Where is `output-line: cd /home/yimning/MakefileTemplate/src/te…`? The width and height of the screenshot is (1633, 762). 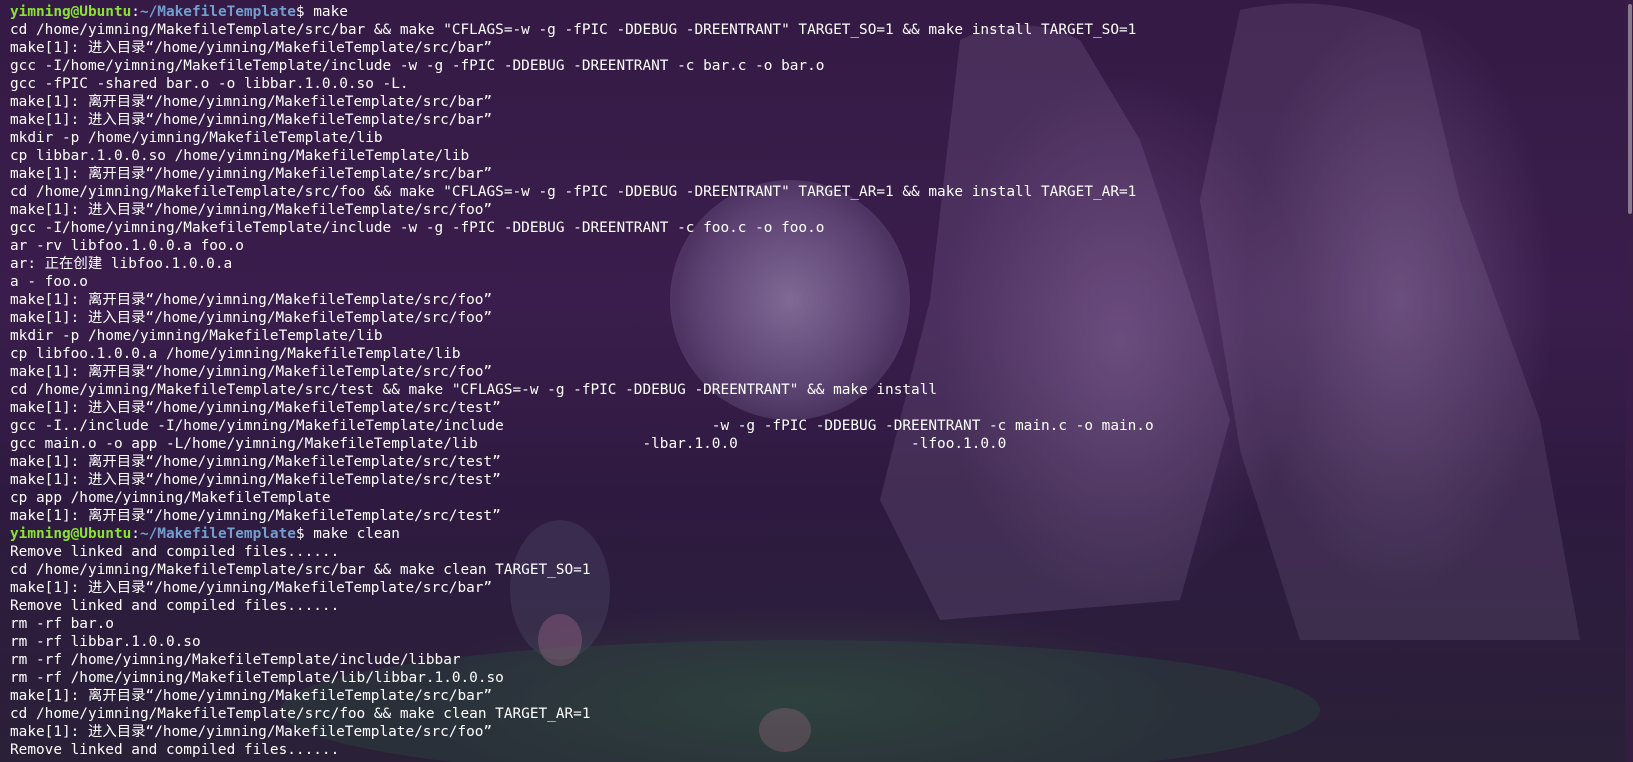 output-line: cd /home/yimning/MakefileTemplate/src/te… is located at coordinates (474, 390).